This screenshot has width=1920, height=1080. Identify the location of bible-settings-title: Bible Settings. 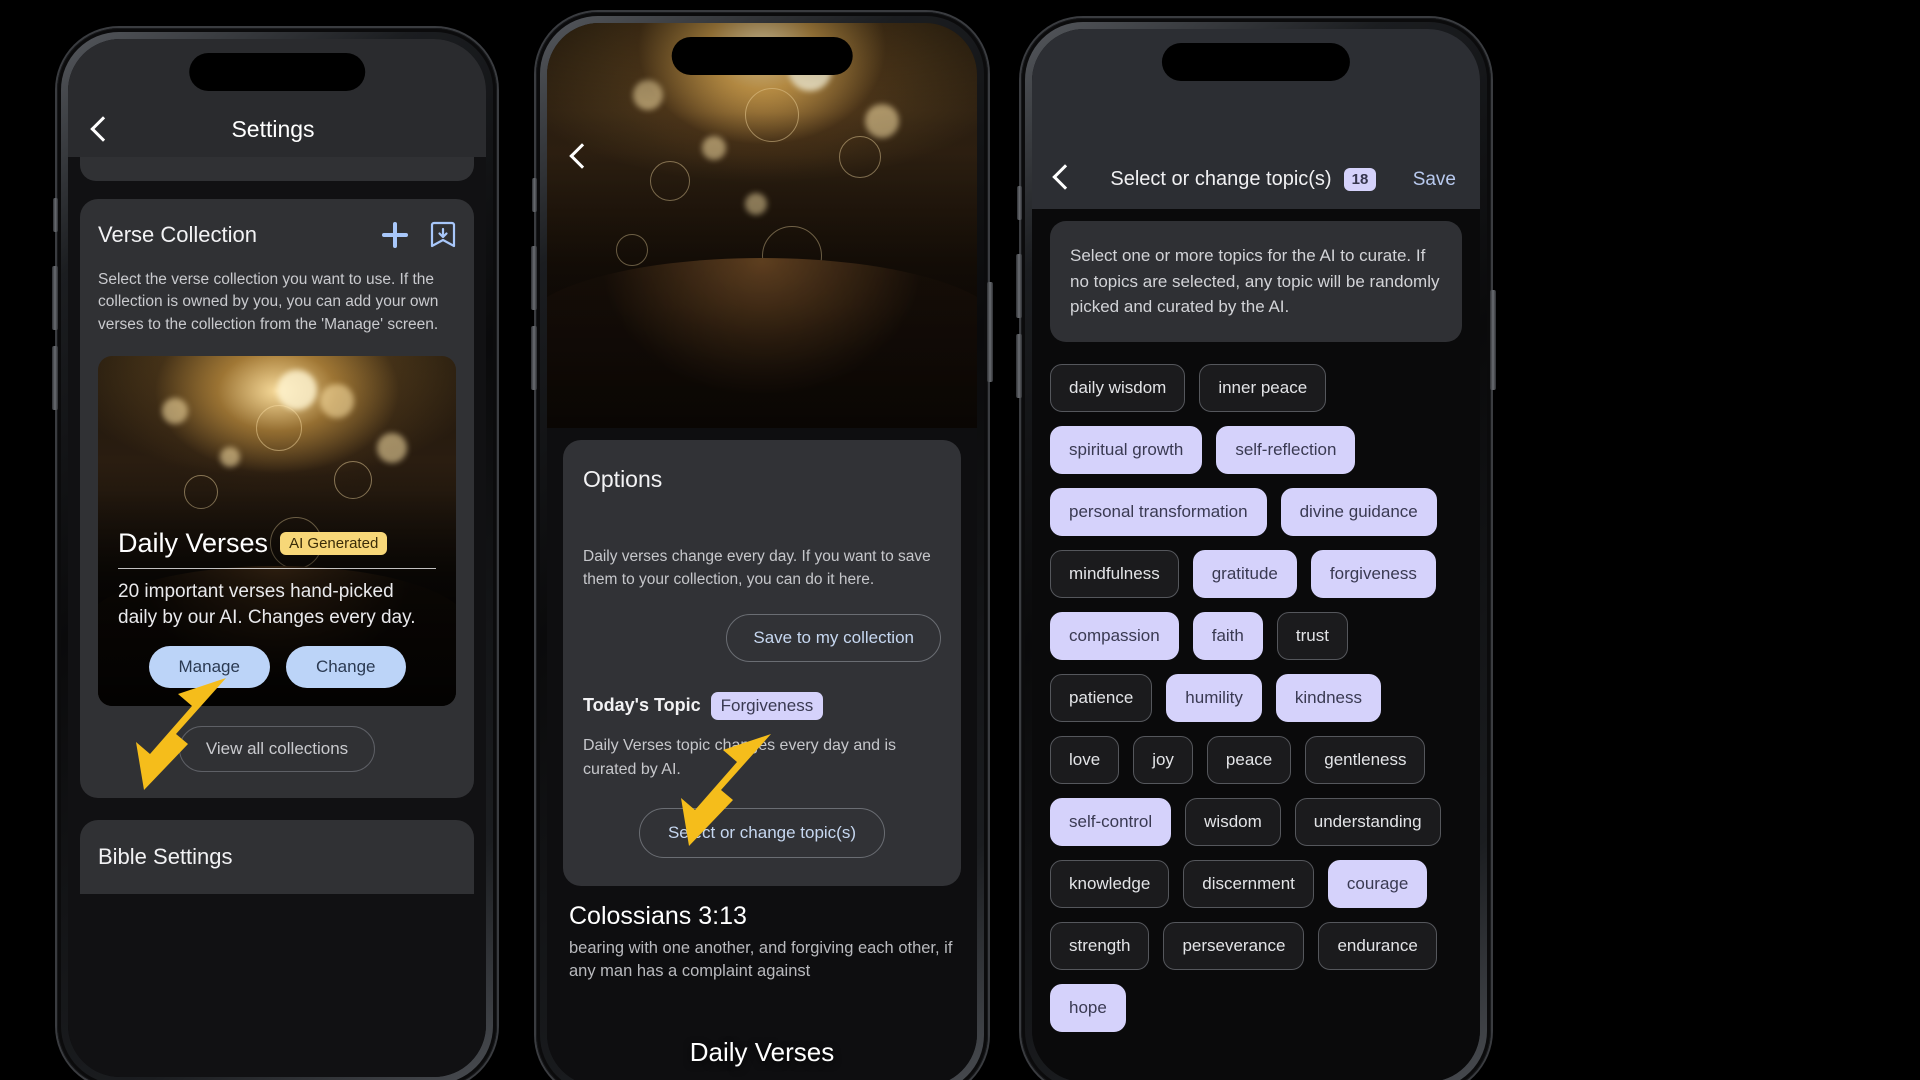
(165, 857).